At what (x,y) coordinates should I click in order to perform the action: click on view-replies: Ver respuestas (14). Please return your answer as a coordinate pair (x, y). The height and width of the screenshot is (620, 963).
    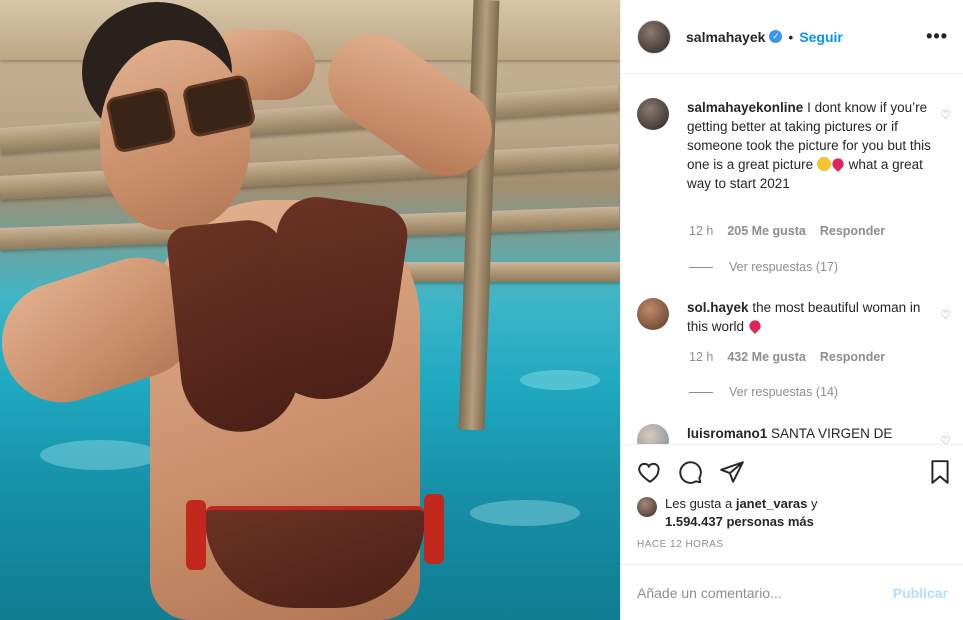
    Looking at the image, I should click on (763, 392).